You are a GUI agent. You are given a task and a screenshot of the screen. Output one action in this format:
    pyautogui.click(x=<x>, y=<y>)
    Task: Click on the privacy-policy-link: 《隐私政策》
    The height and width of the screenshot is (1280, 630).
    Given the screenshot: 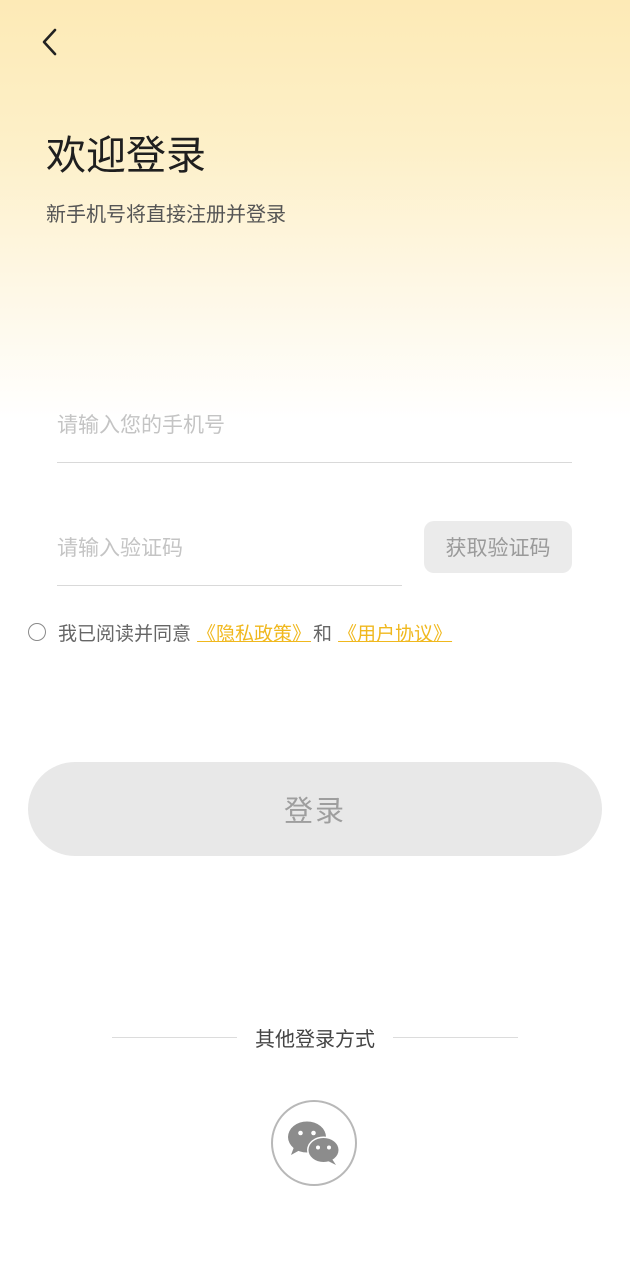 What is the action you would take?
    pyautogui.click(x=254, y=632)
    